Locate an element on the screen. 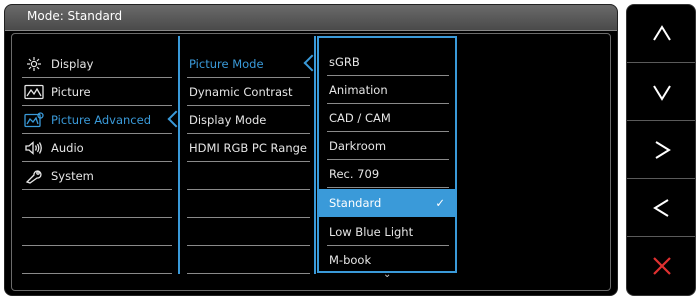 This screenshot has height=300, width=698. option-cad-cam: CAD / CAM is located at coordinates (388, 118).